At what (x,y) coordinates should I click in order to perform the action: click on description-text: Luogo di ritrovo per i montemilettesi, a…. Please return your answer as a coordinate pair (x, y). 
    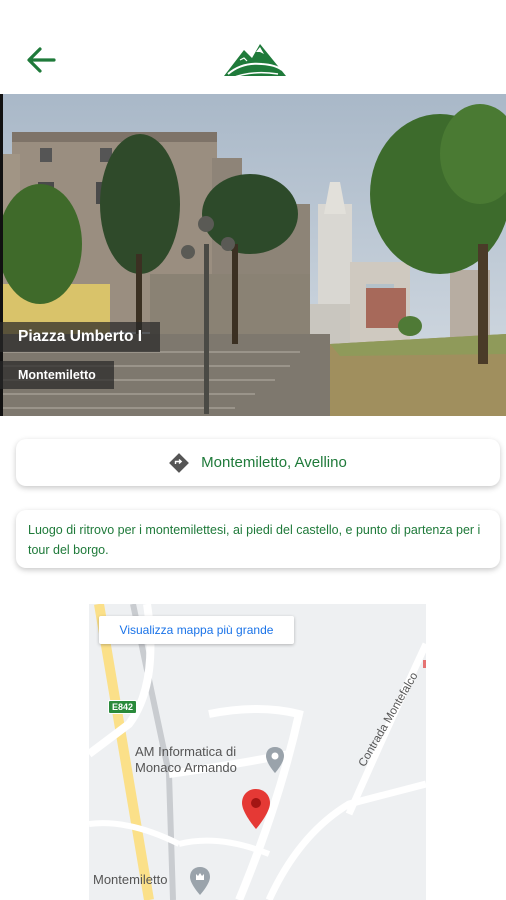
    Looking at the image, I should click on (254, 540).